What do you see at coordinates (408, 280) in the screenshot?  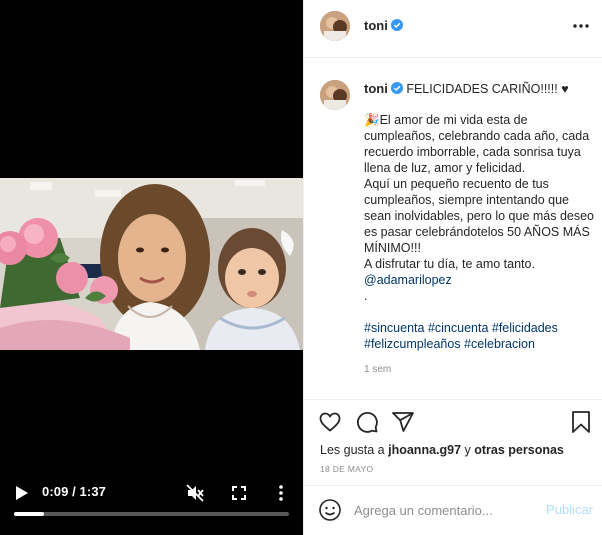 I see `mention-link: @adamarilopez` at bounding box center [408, 280].